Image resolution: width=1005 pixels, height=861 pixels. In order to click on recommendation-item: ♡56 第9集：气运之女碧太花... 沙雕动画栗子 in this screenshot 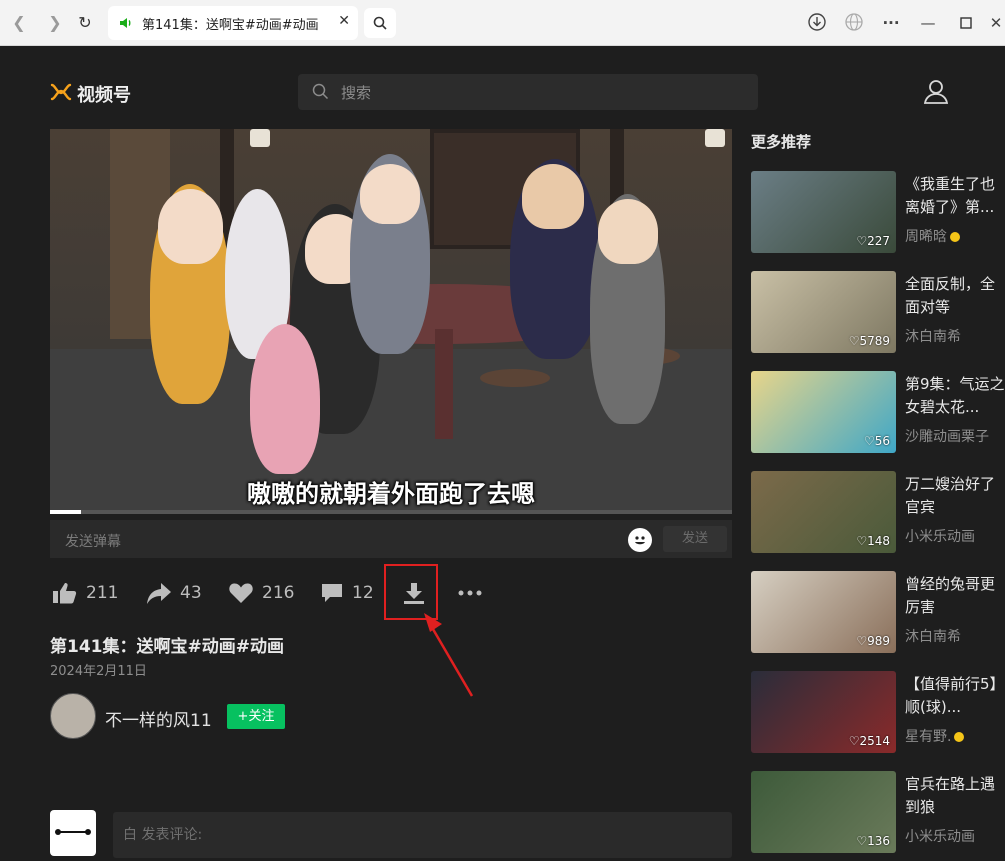, I will do `click(878, 412)`.